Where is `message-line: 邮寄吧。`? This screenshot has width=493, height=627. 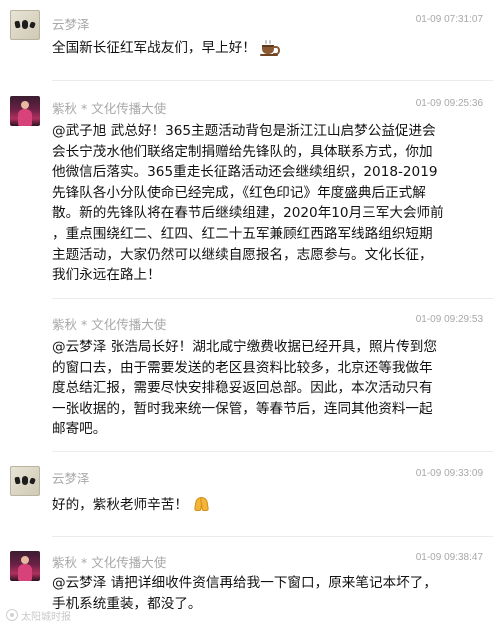 message-line: 邮寄吧。 is located at coordinates (79, 429).